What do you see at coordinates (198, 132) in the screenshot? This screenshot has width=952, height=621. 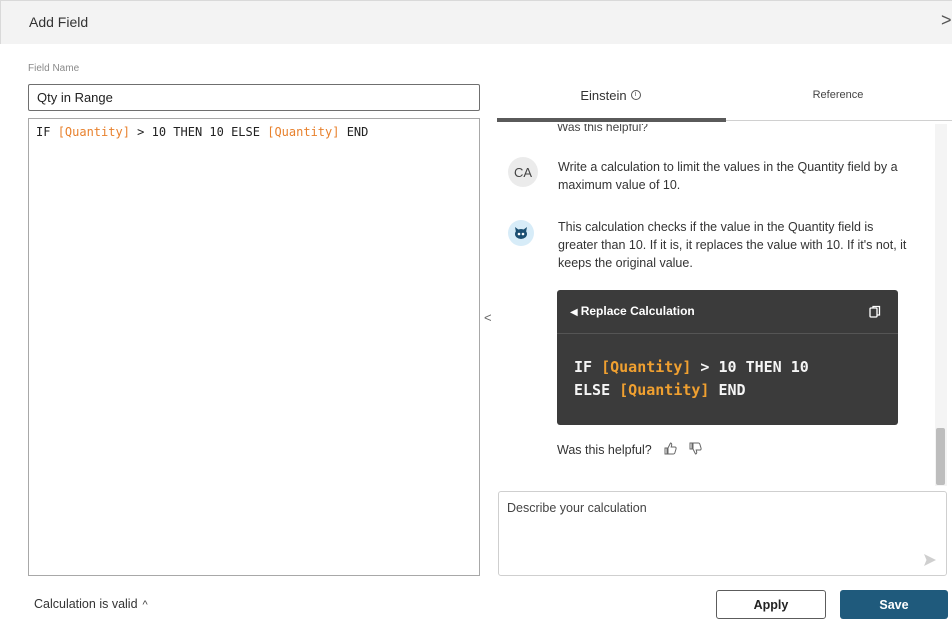 I see `editor-token-keyword: > 10 THEN 10 ELSE` at bounding box center [198, 132].